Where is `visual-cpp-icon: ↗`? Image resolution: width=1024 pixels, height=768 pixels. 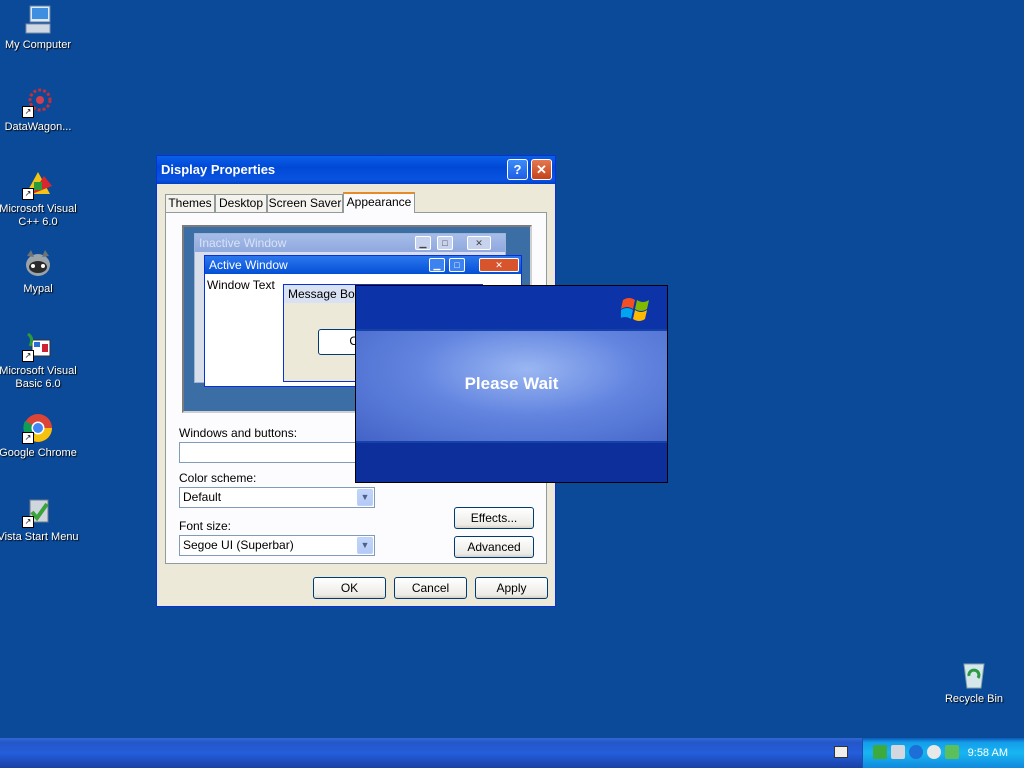
visual-cpp-icon: ↗ is located at coordinates (38, 184).